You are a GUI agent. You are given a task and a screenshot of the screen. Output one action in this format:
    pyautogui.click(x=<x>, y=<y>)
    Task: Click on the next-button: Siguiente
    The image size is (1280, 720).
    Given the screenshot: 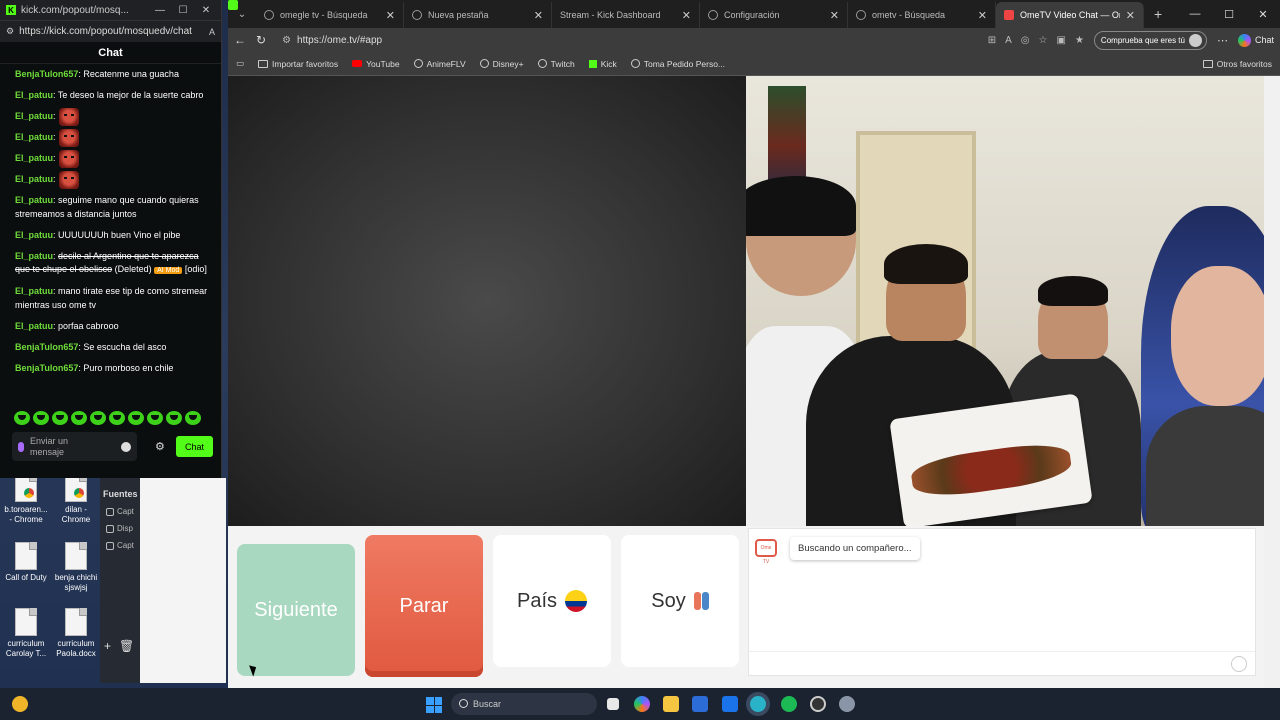 What is the action you would take?
    pyautogui.click(x=296, y=610)
    